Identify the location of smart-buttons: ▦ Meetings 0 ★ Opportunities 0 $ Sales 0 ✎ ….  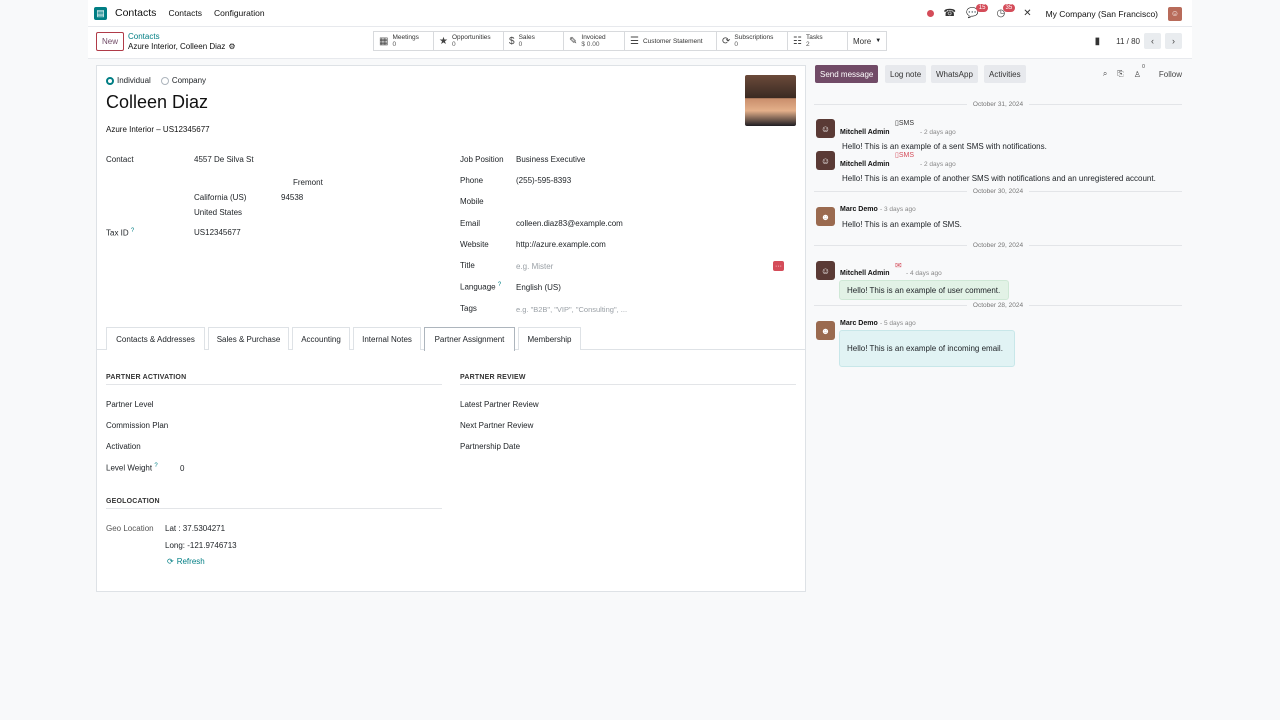
(630, 41).